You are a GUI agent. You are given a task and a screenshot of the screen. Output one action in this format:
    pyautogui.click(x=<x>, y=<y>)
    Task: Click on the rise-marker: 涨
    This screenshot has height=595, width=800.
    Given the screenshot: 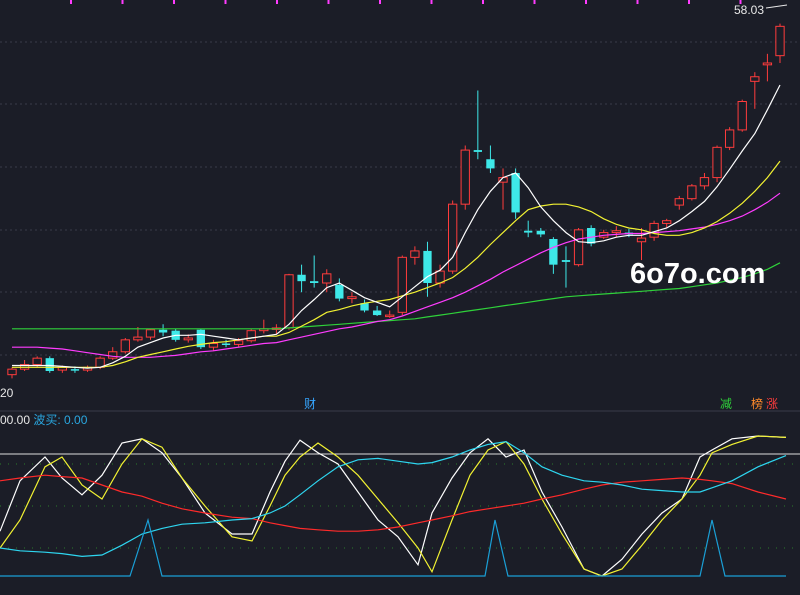 What is the action you would take?
    pyautogui.click(x=772, y=404)
    